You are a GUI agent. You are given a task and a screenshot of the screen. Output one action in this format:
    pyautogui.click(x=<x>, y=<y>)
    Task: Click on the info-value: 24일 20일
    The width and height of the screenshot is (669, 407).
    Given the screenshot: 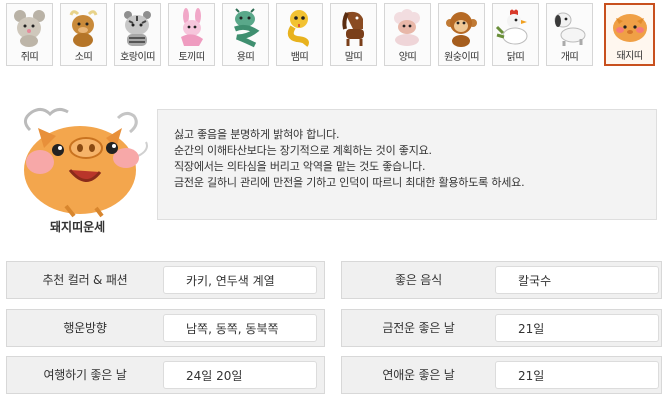 What is the action you would take?
    pyautogui.click(x=240, y=375)
    